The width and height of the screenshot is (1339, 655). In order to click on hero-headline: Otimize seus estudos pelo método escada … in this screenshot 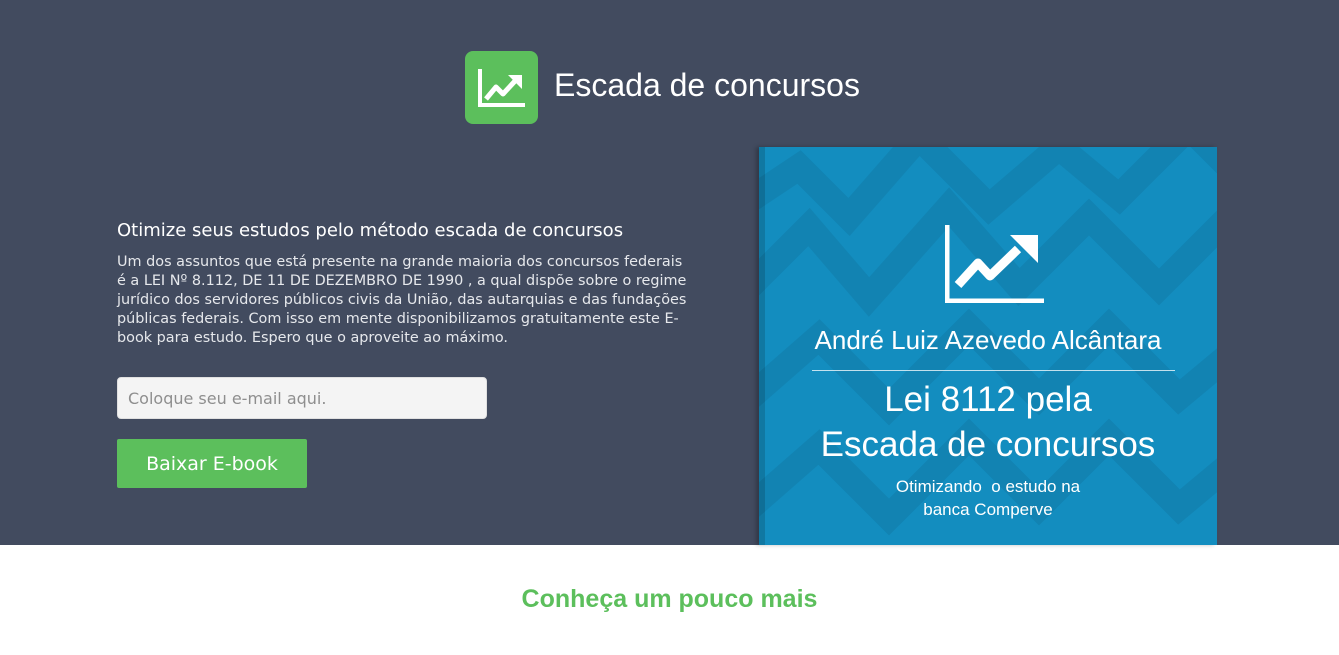, I will do `click(370, 230)`.